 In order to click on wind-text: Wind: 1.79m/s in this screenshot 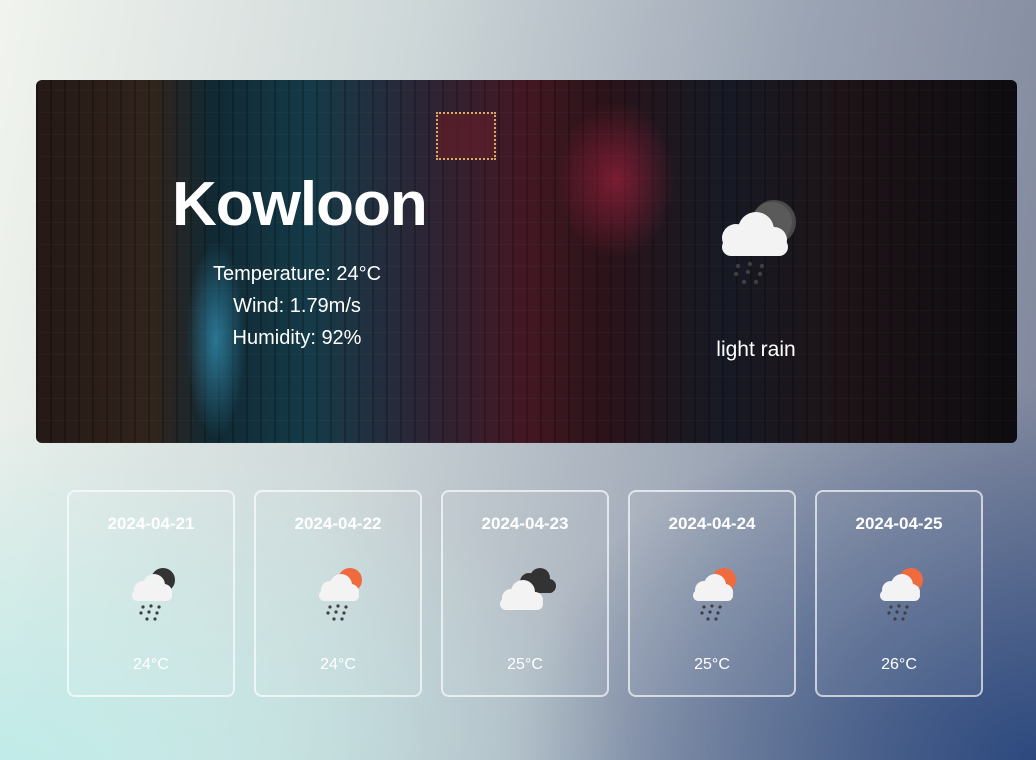, I will do `click(297, 306)`.